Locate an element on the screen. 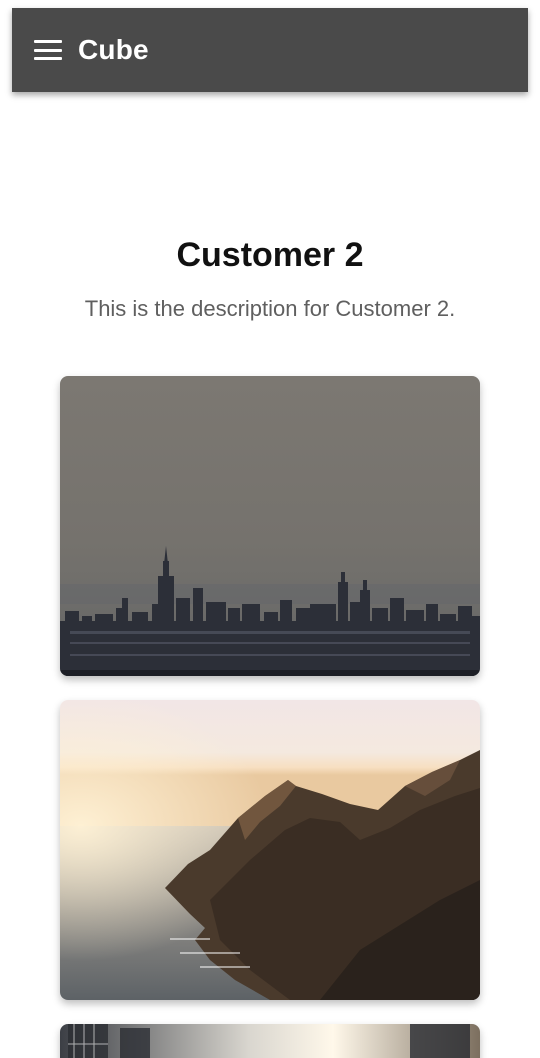 Image resolution: width=540 pixels, height=1058 pixels. customer-description: This is the description for Customer 2. is located at coordinates (270, 308).